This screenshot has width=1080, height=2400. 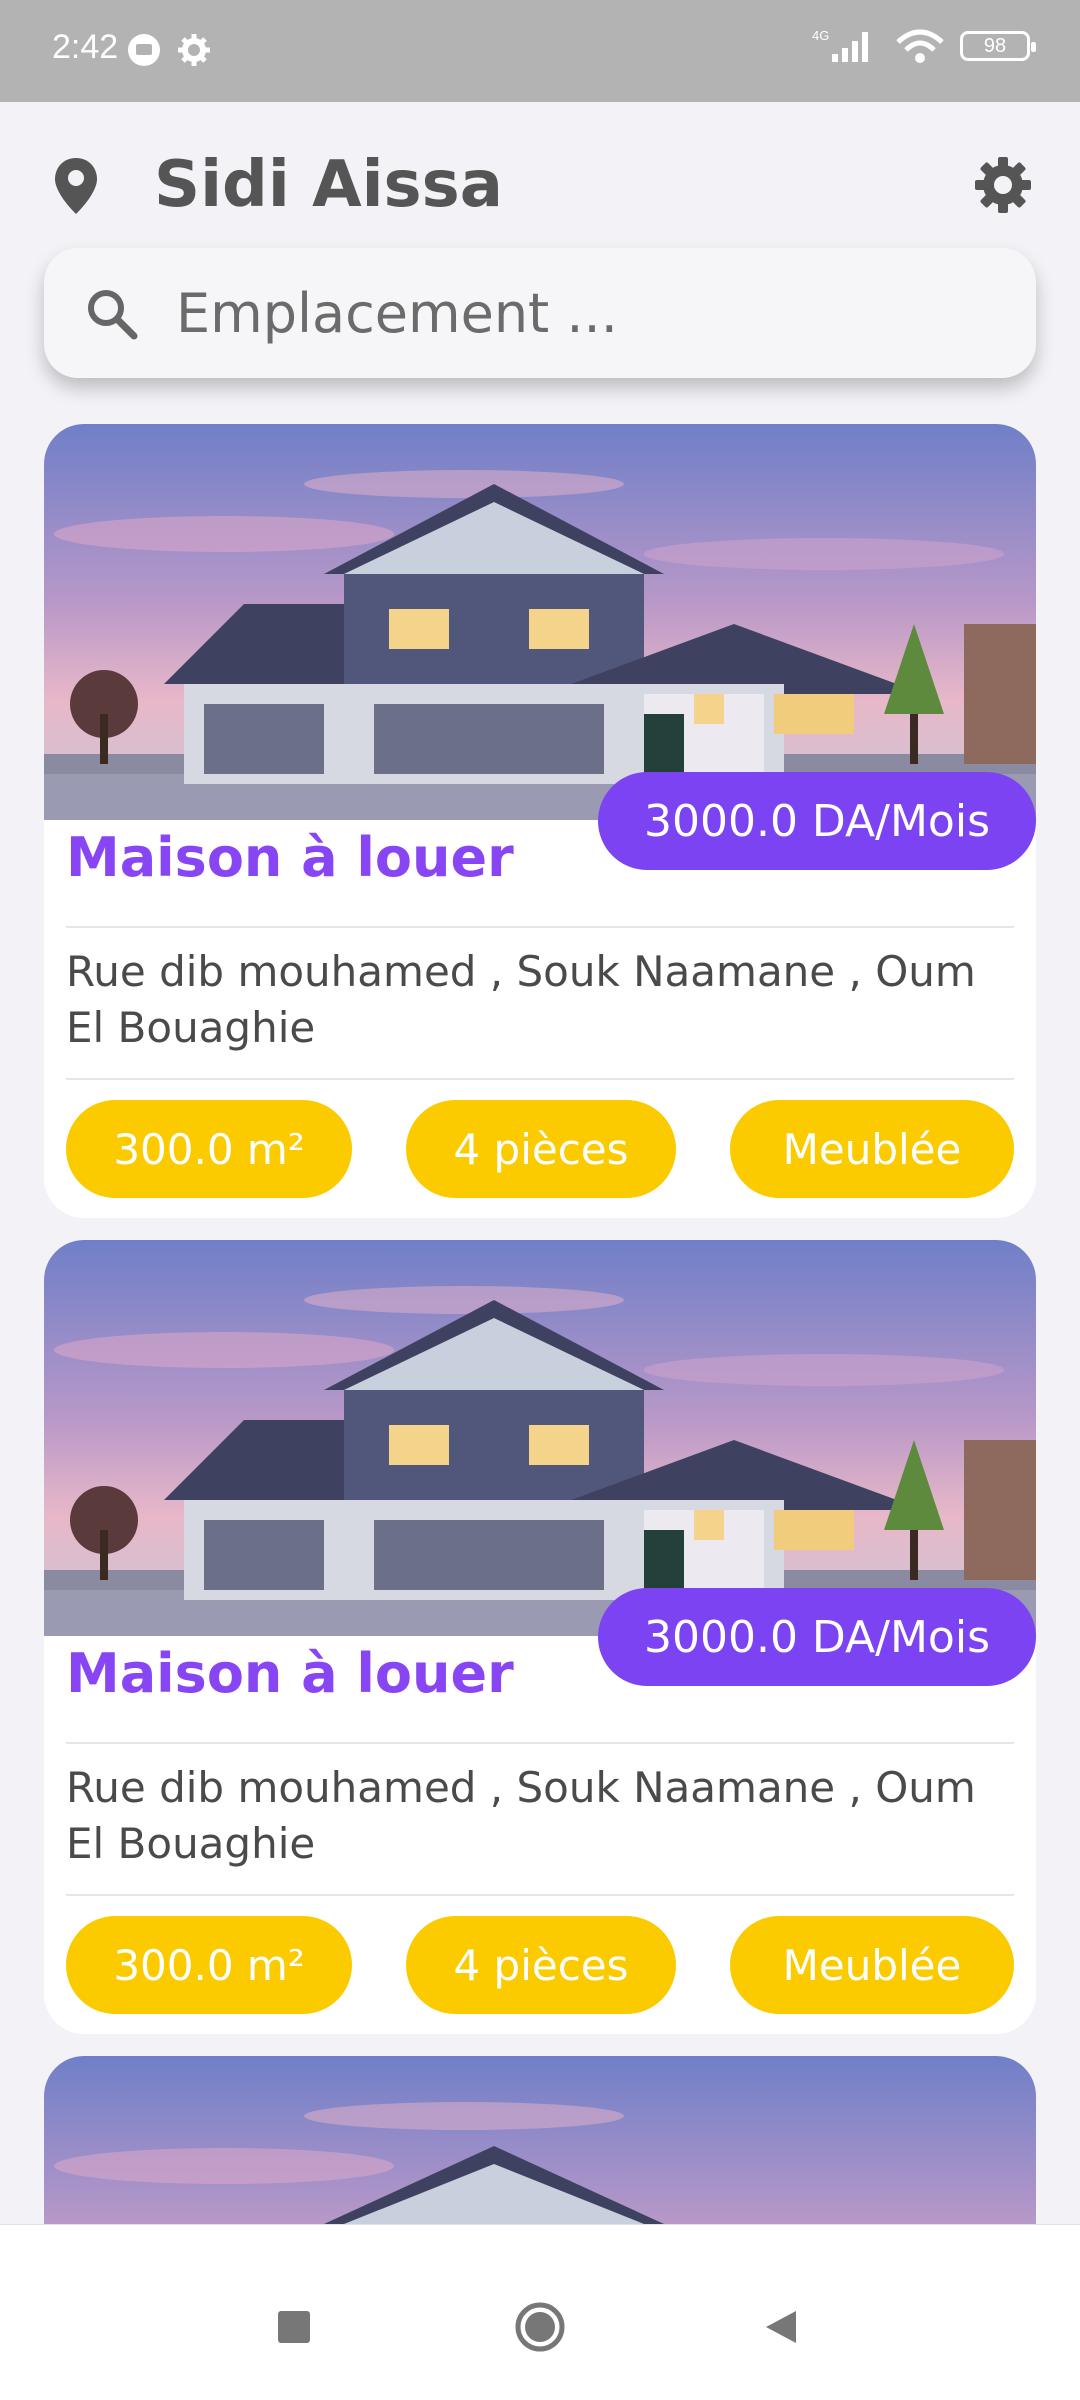 What do you see at coordinates (840, 45) in the screenshot?
I see `signal-icon: 4G` at bounding box center [840, 45].